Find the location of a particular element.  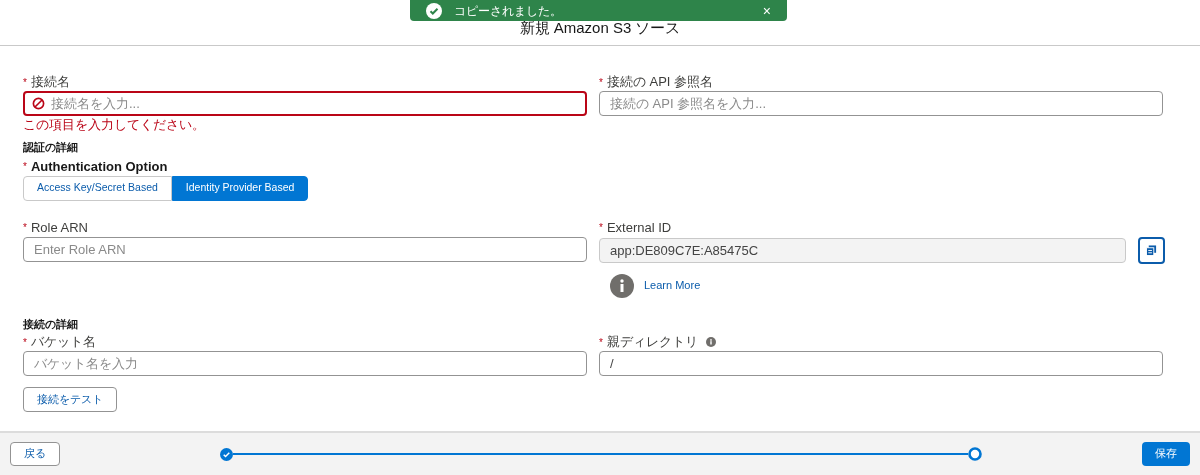

field-label: 接続名 is located at coordinates (50, 82).